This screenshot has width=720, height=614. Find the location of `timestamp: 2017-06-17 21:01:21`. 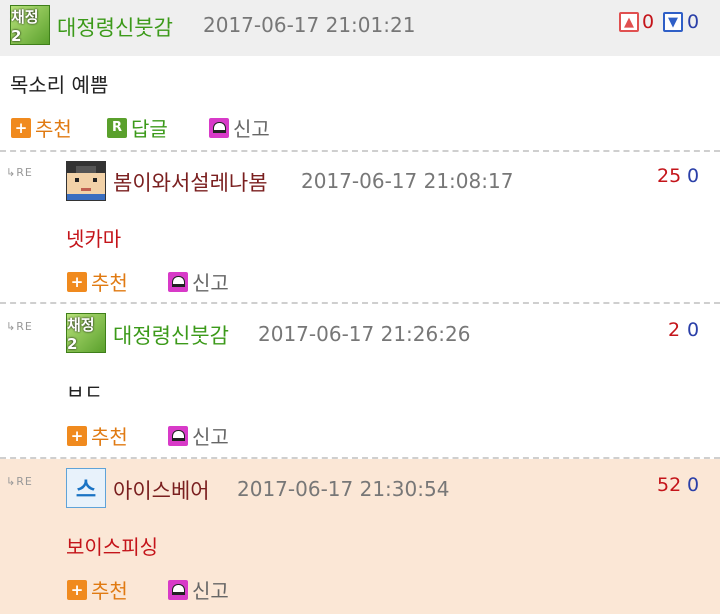

timestamp: 2017-06-17 21:01:21 is located at coordinates (309, 25).